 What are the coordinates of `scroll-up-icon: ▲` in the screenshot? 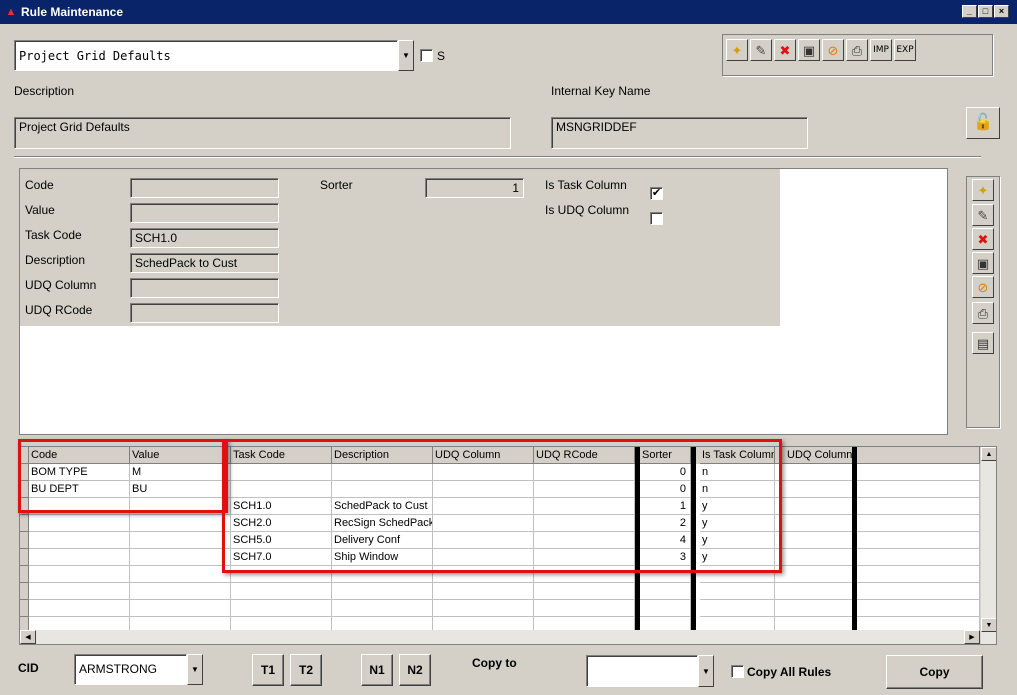 It's located at (988, 454).